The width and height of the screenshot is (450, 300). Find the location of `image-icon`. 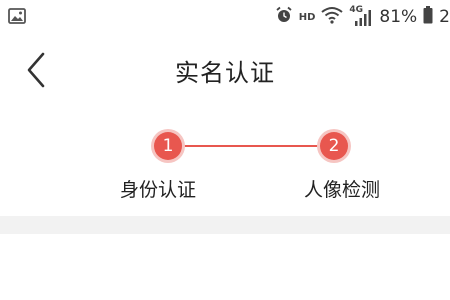

image-icon is located at coordinates (17, 18).